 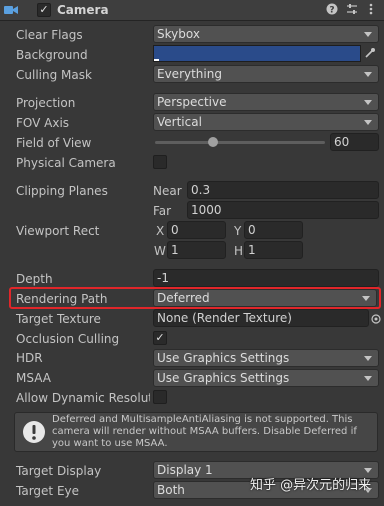 I want to click on viewport-x-input: 0, so click(x=196, y=230).